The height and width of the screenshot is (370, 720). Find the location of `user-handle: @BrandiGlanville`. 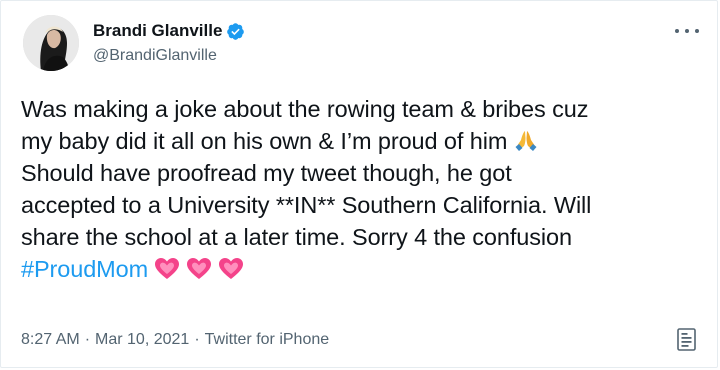

user-handle: @BrandiGlanville is located at coordinates (155, 56).